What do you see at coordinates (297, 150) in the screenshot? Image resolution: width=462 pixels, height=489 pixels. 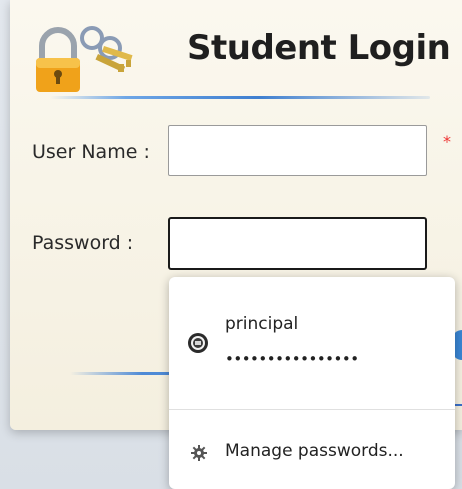 I see `username-input` at bounding box center [297, 150].